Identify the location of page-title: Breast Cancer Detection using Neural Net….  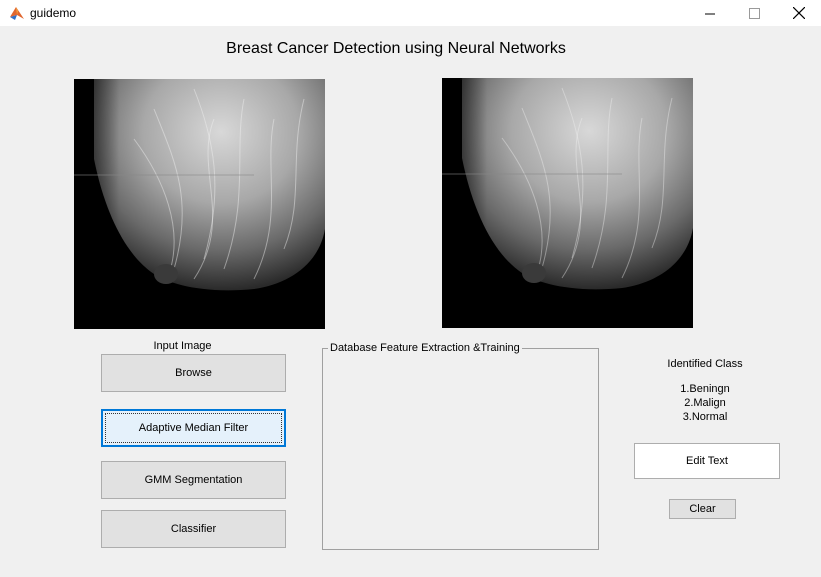
(396, 48).